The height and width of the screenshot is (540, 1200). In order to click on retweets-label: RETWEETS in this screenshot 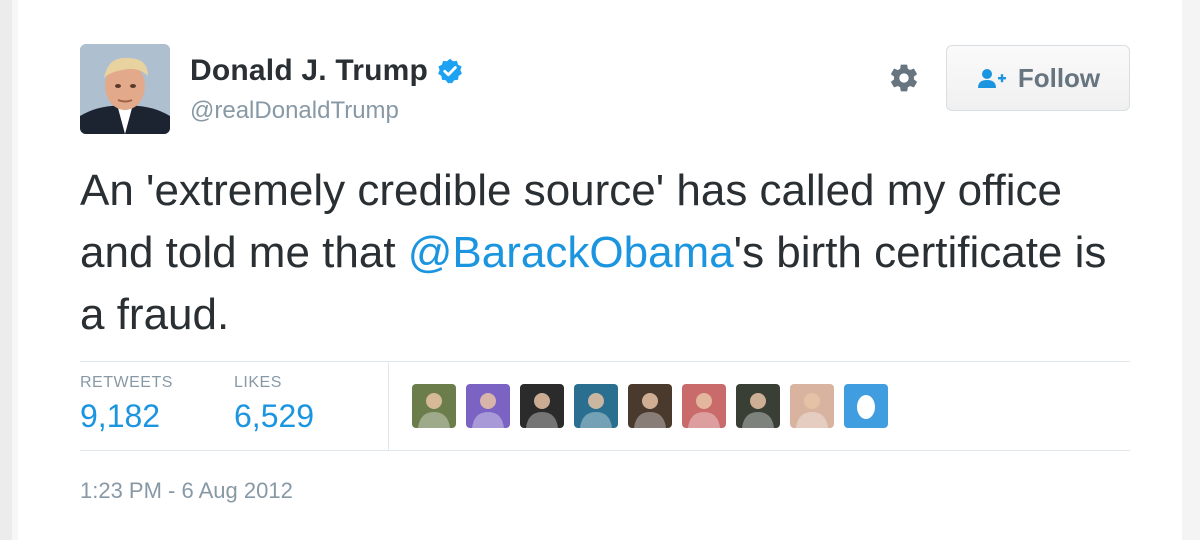, I will do `click(126, 382)`.